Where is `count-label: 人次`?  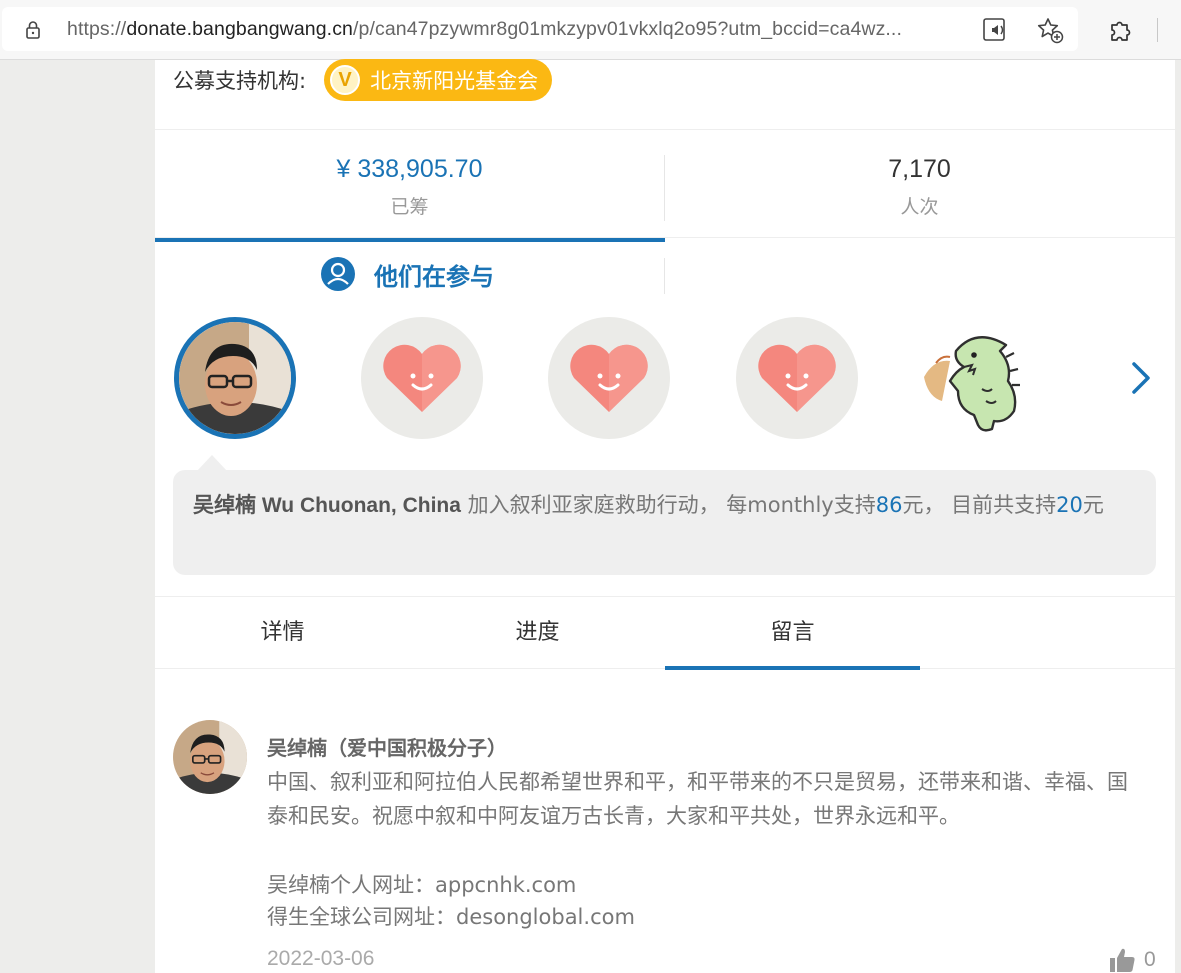
count-label: 人次 is located at coordinates (919, 207).